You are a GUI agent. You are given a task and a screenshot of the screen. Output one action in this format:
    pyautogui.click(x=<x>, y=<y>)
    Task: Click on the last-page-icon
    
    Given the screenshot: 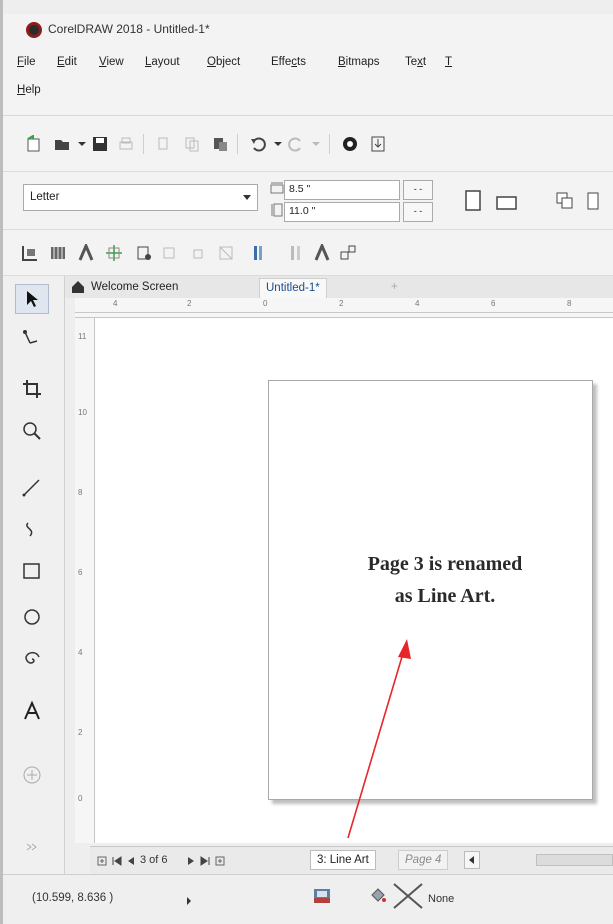 What is the action you would take?
    pyautogui.click(x=205, y=861)
    